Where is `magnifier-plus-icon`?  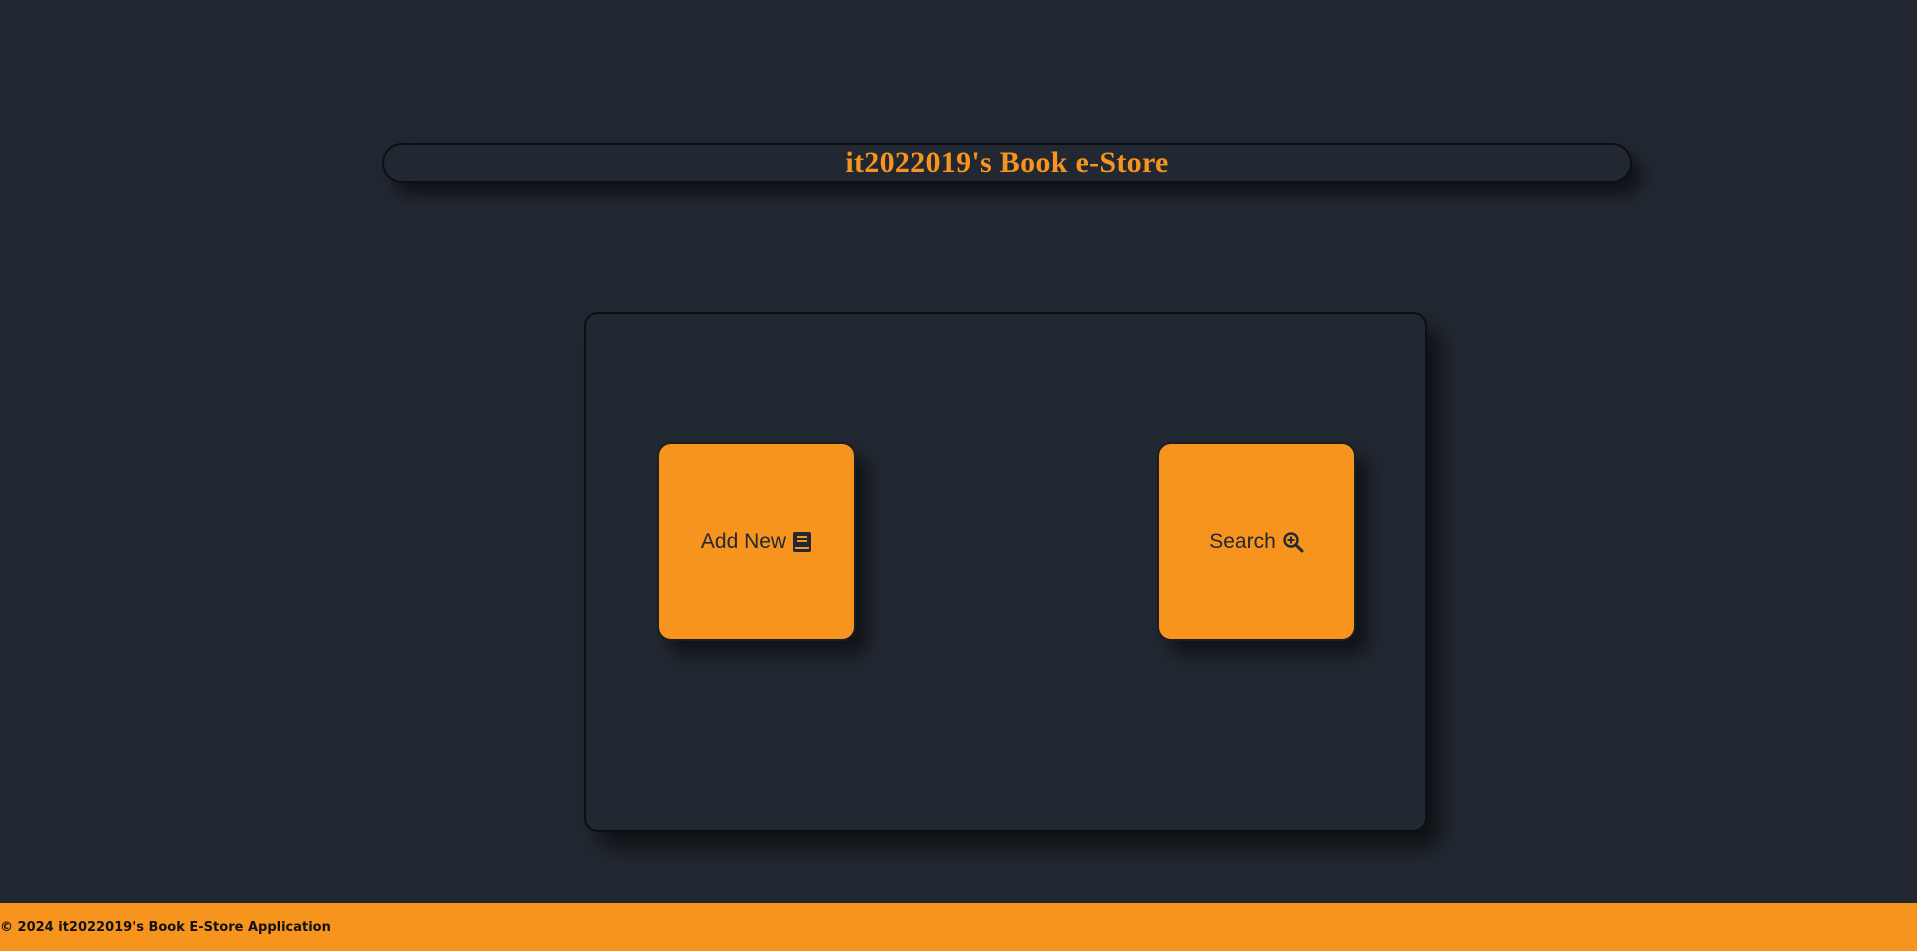
magnifier-plus-icon is located at coordinates (1293, 542).